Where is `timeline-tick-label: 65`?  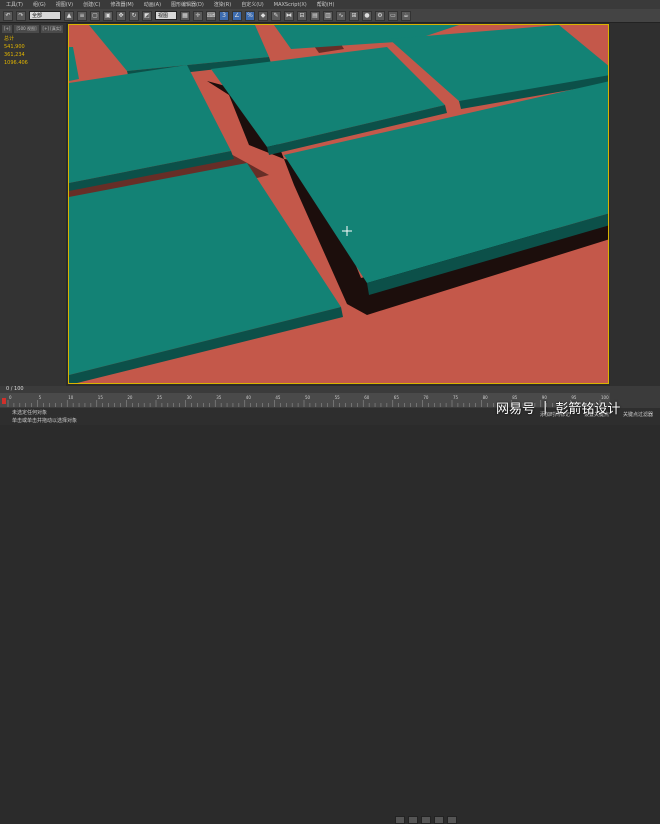 timeline-tick-label: 65 is located at coordinates (397, 397).